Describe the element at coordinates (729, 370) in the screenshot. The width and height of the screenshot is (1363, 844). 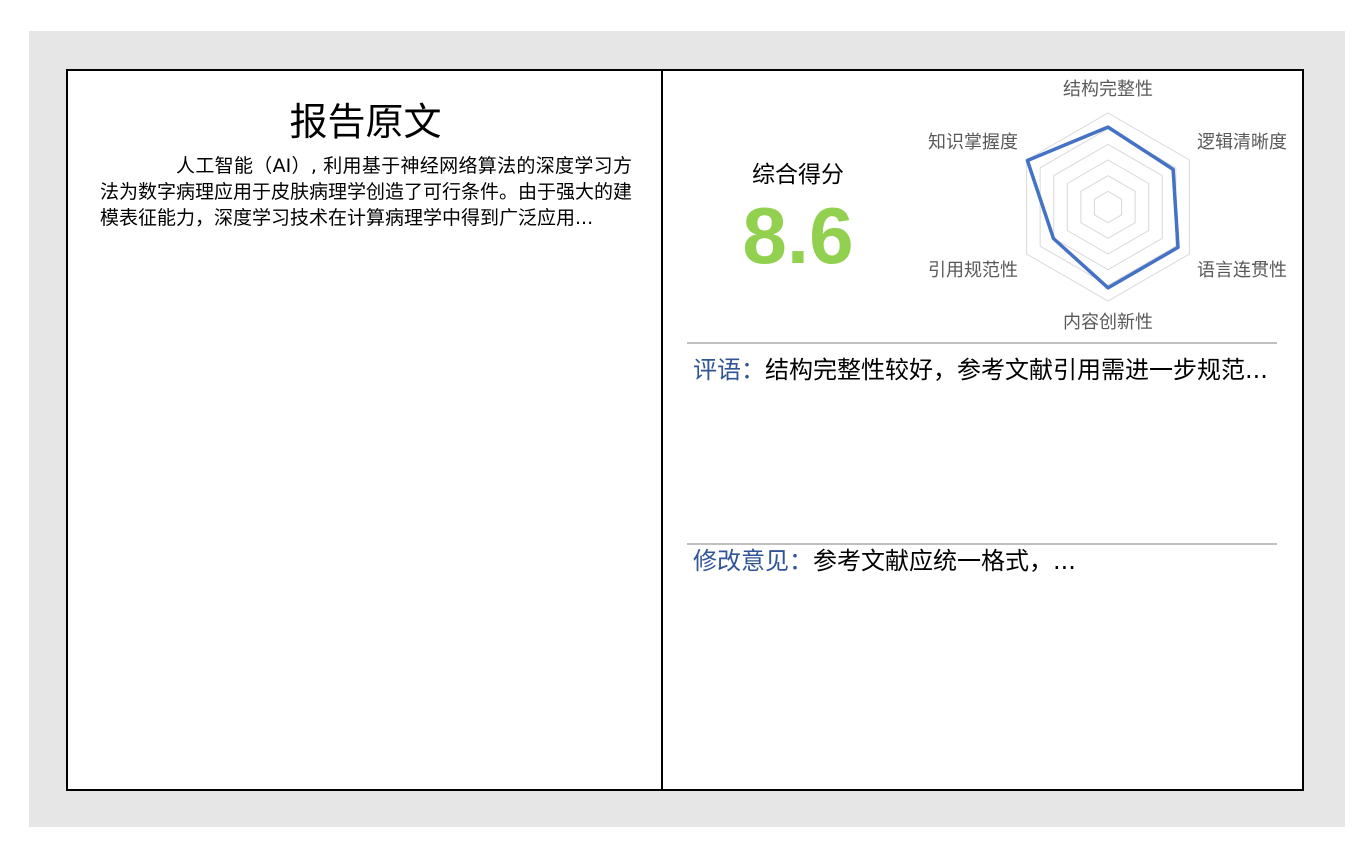
I see `comment-label: 评语：` at that location.